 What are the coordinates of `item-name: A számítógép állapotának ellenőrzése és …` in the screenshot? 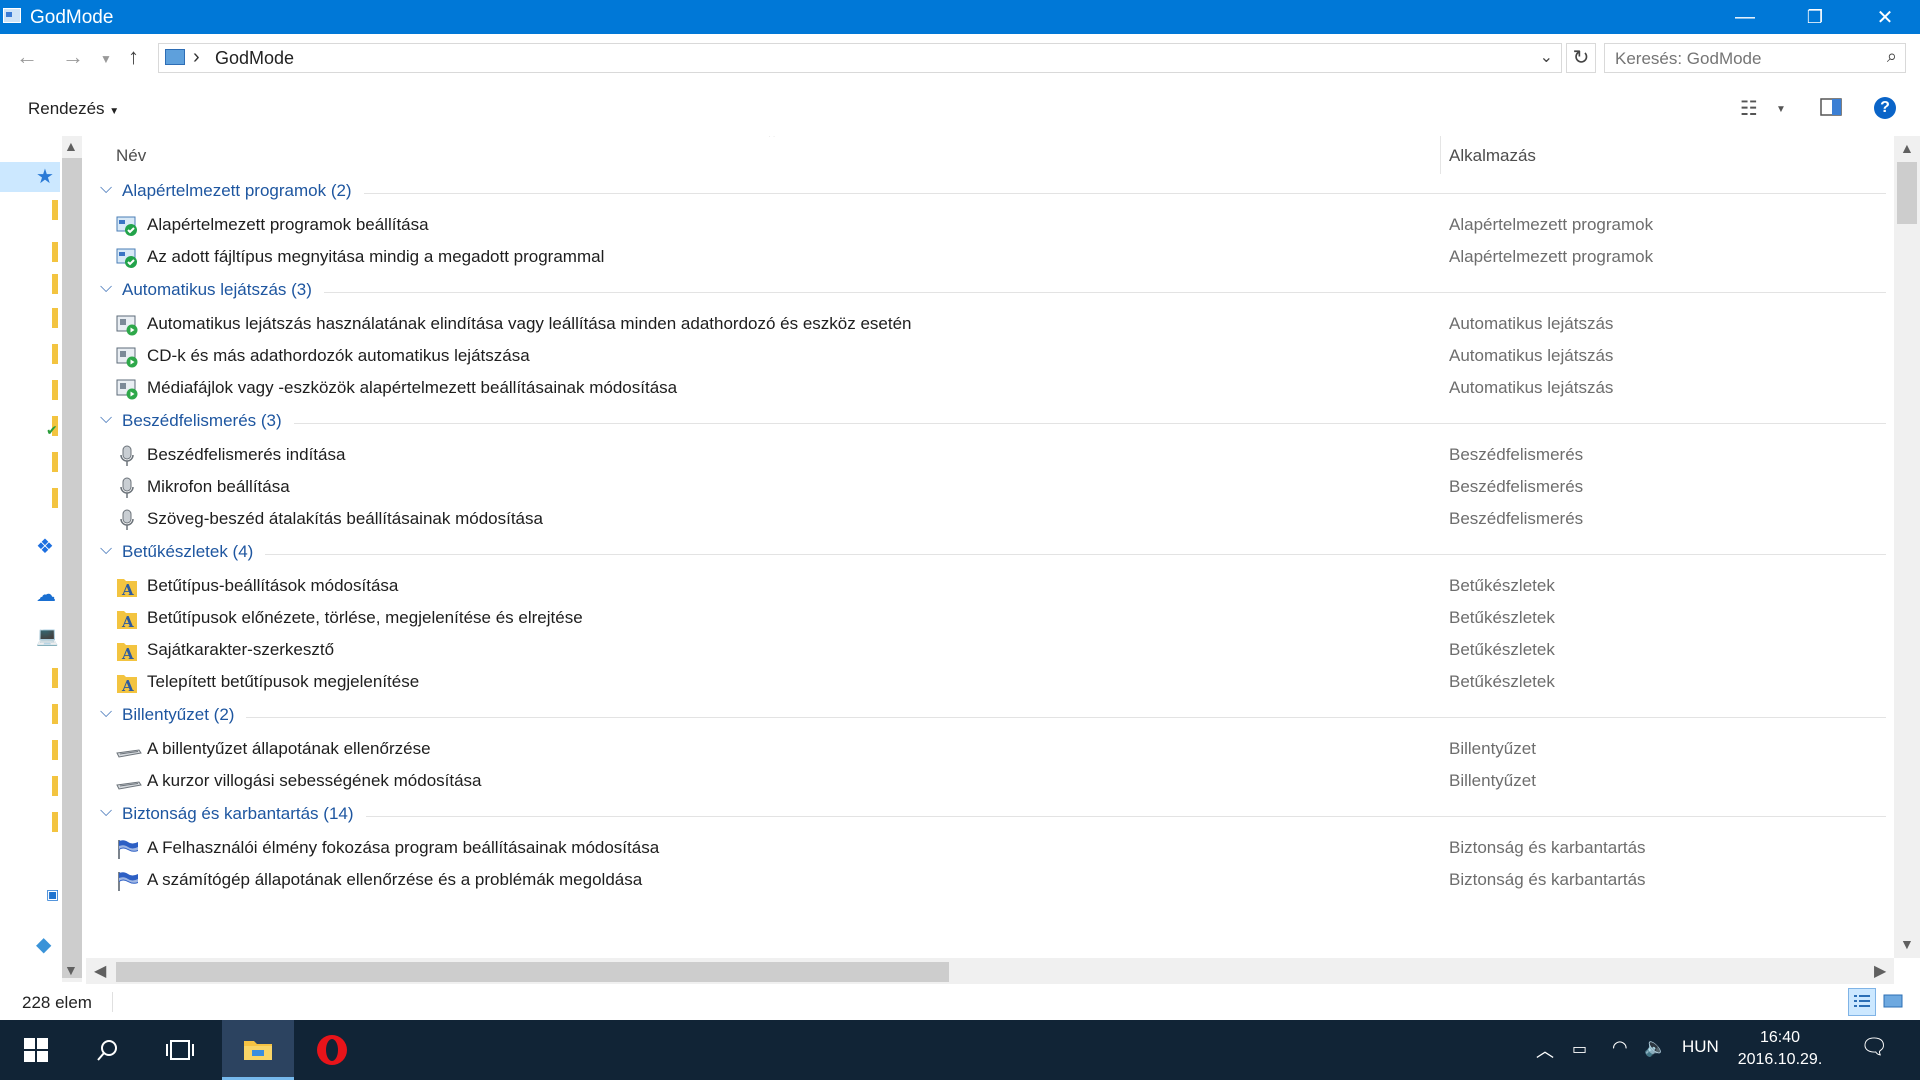 It's located at (394, 880).